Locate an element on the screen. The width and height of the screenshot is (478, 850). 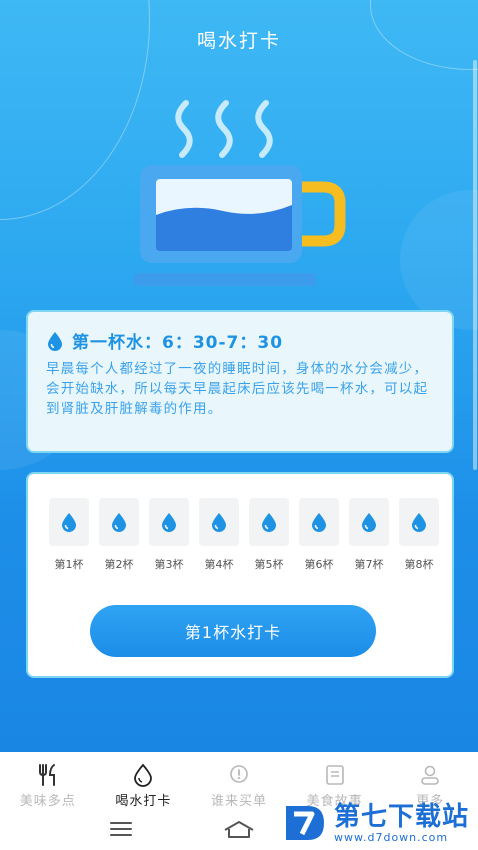
cup-item-3: 第3杯 is located at coordinates (169, 535).